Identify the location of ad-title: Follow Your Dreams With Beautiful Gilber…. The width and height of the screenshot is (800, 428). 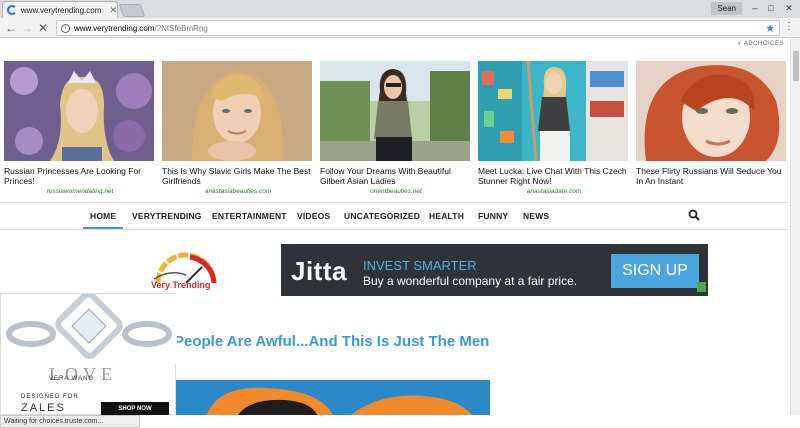
(396, 176).